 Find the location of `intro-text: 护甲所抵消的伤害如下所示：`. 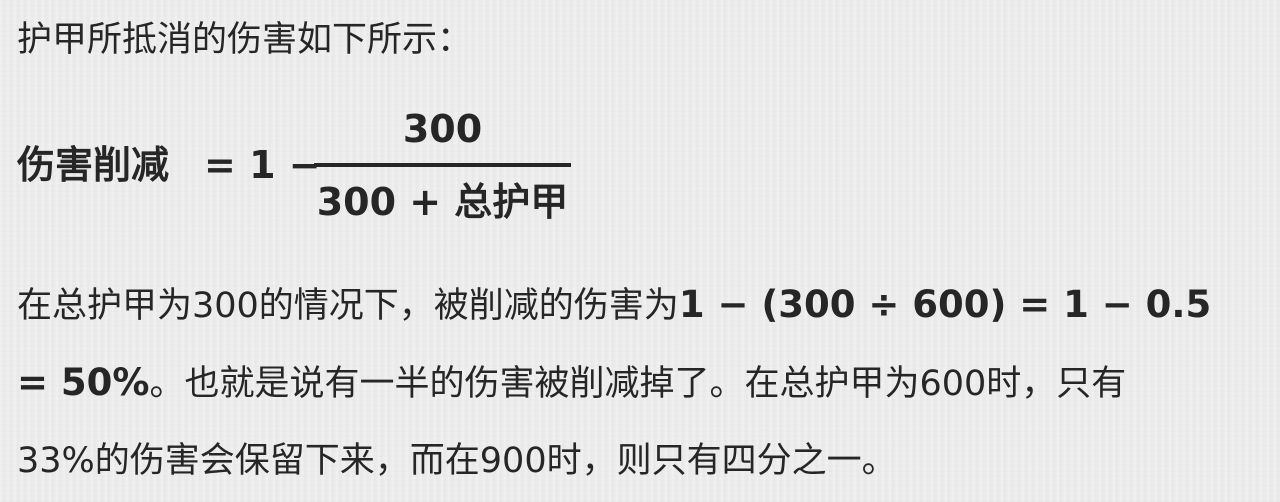

intro-text: 护甲所抵消的伤害如下所示： is located at coordinates (245, 40).